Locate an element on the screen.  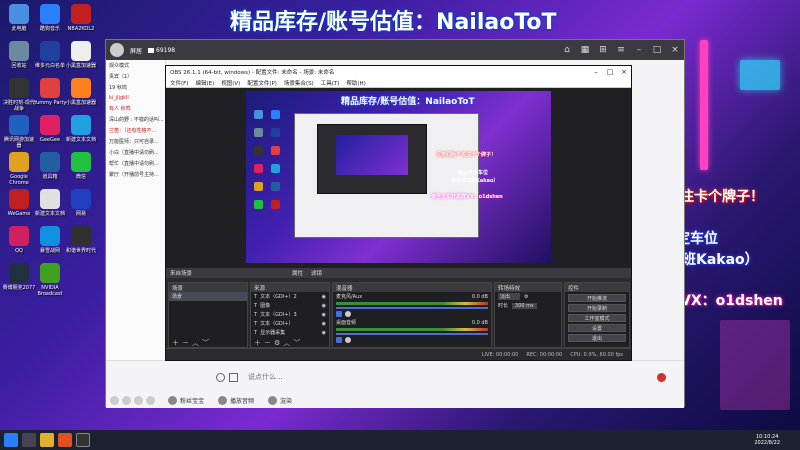
start-streaming-button: 开始推流 is located at coordinates (597, 298).